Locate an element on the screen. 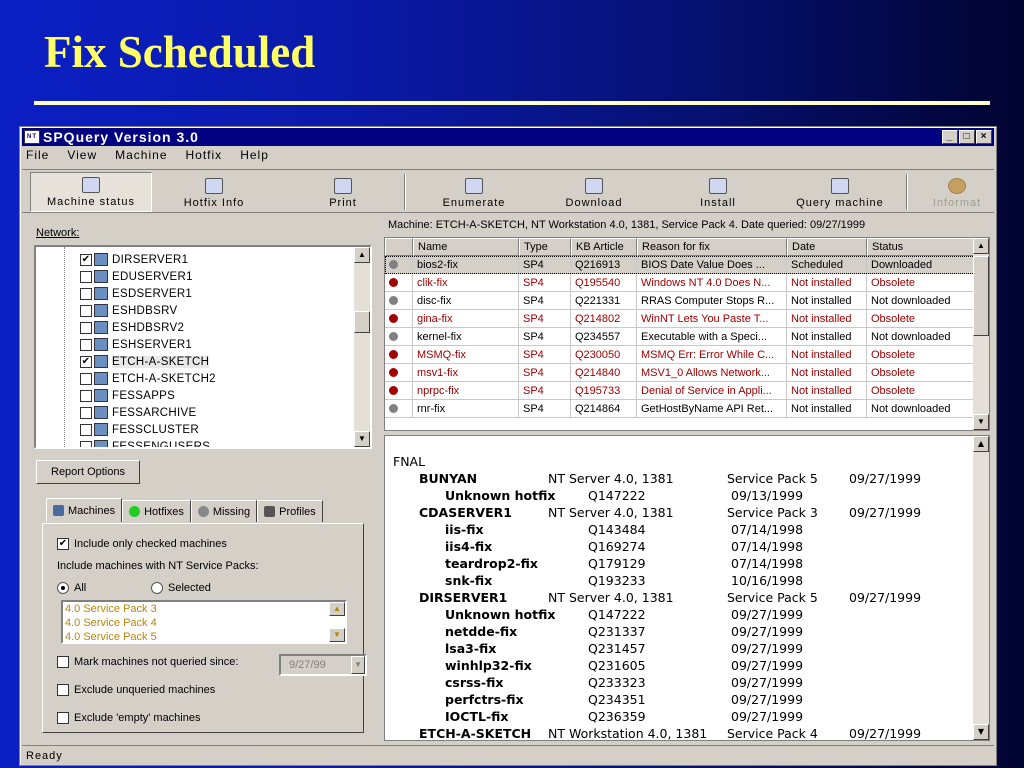  selected-radio is located at coordinates (157, 588).